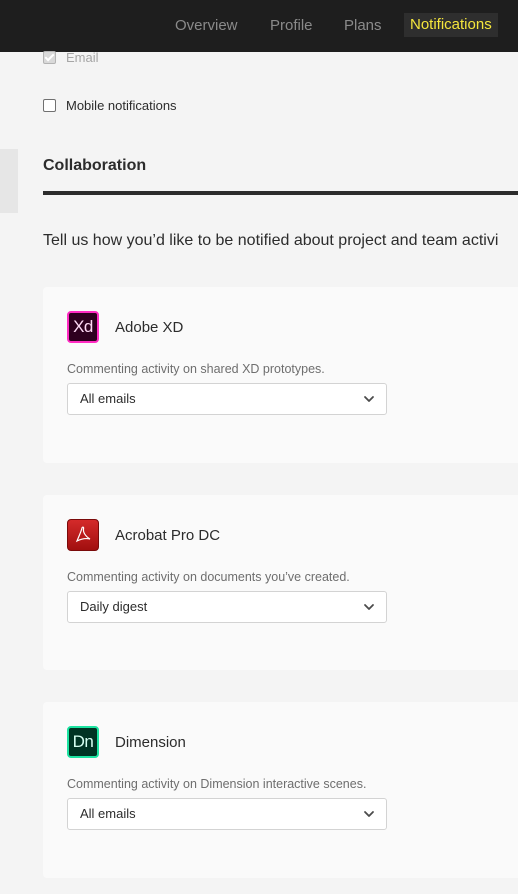  Describe the element at coordinates (82, 57) in the screenshot. I see `email-checkbox-label: Email` at that location.